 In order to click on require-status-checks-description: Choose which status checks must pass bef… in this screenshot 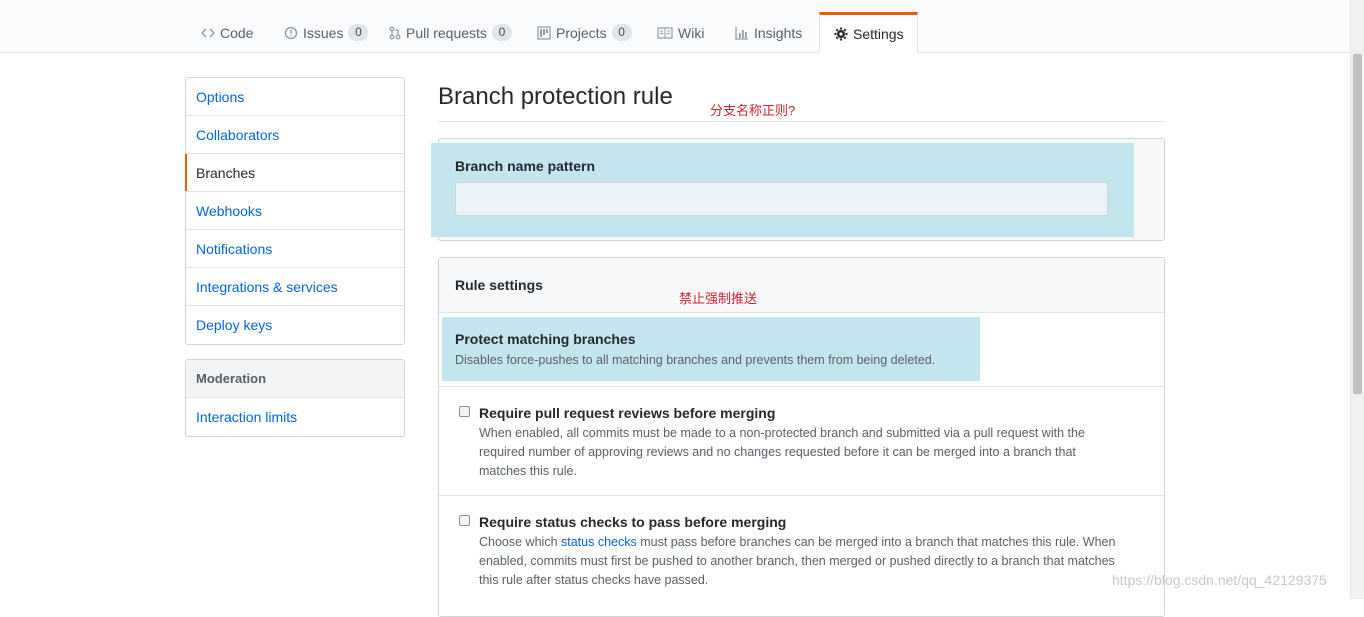, I will do `click(797, 561)`.